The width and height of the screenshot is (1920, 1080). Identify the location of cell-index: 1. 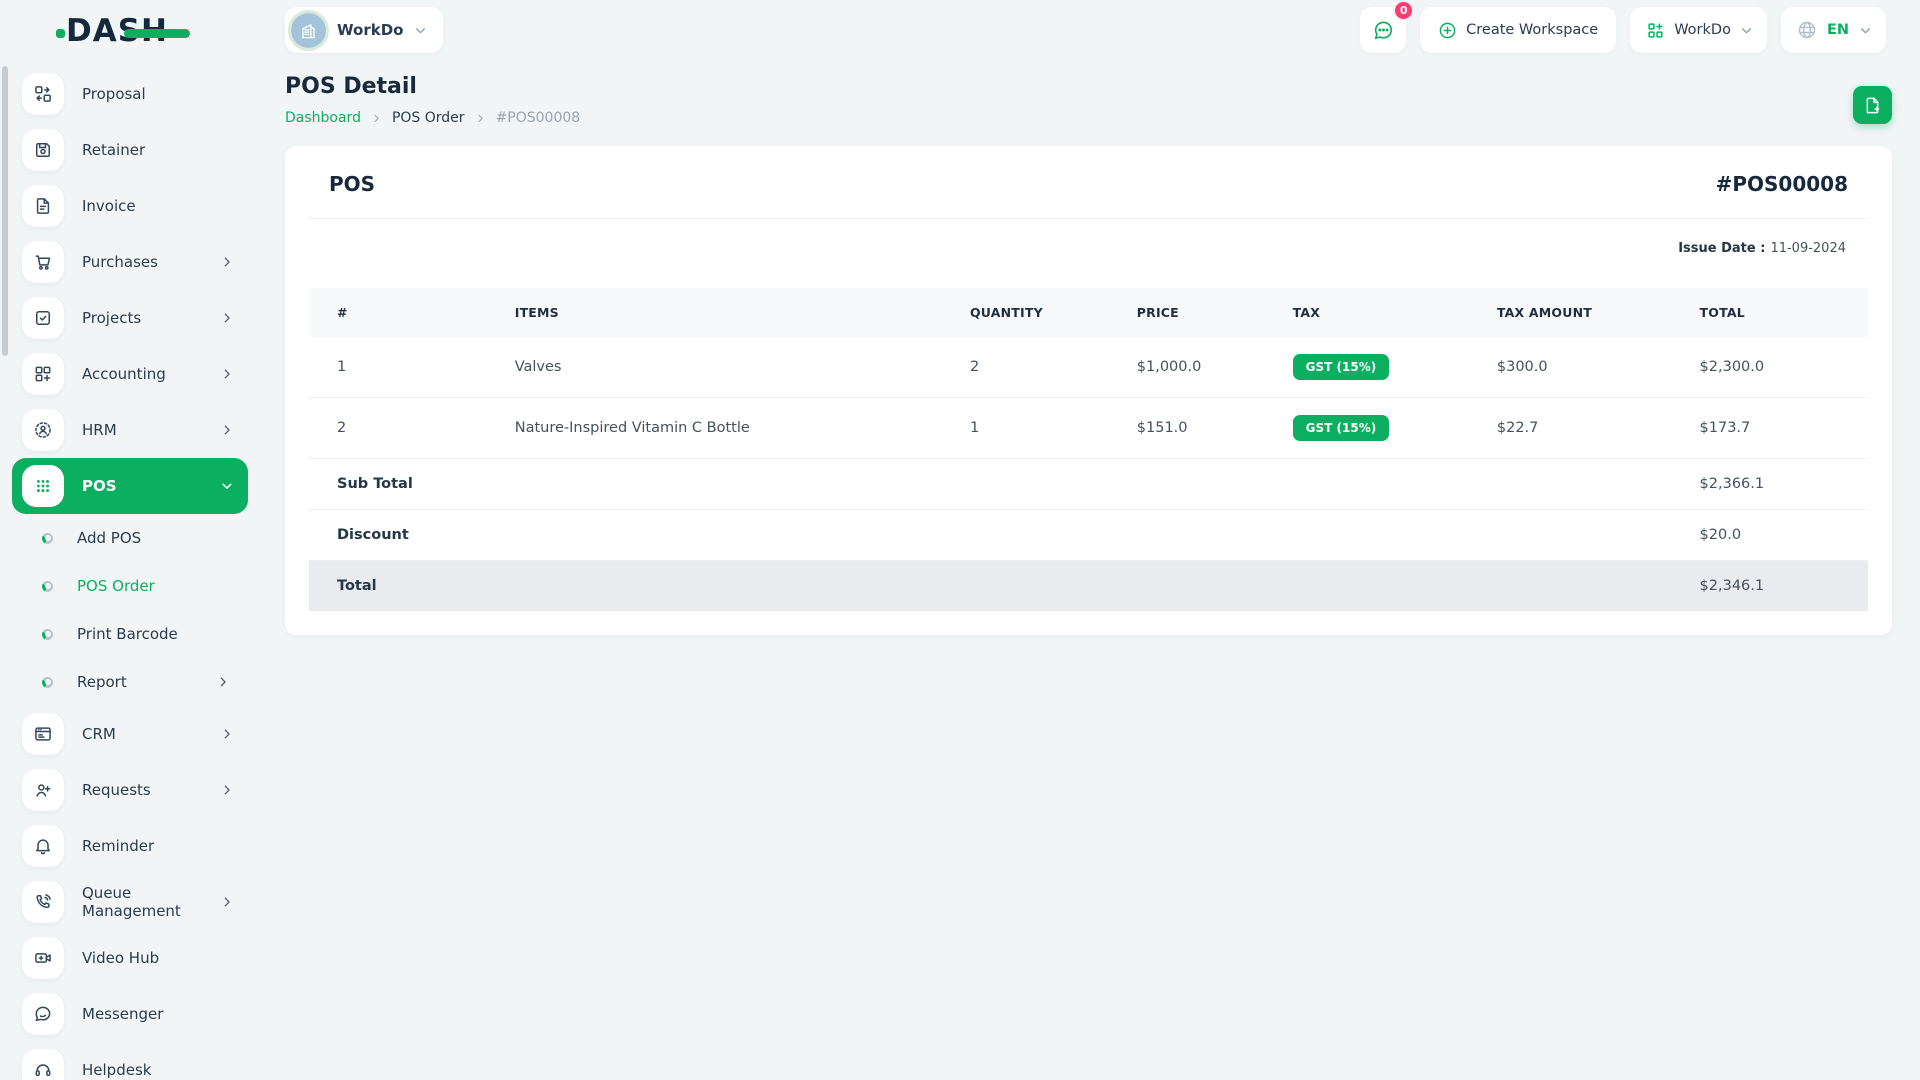
(398, 367).